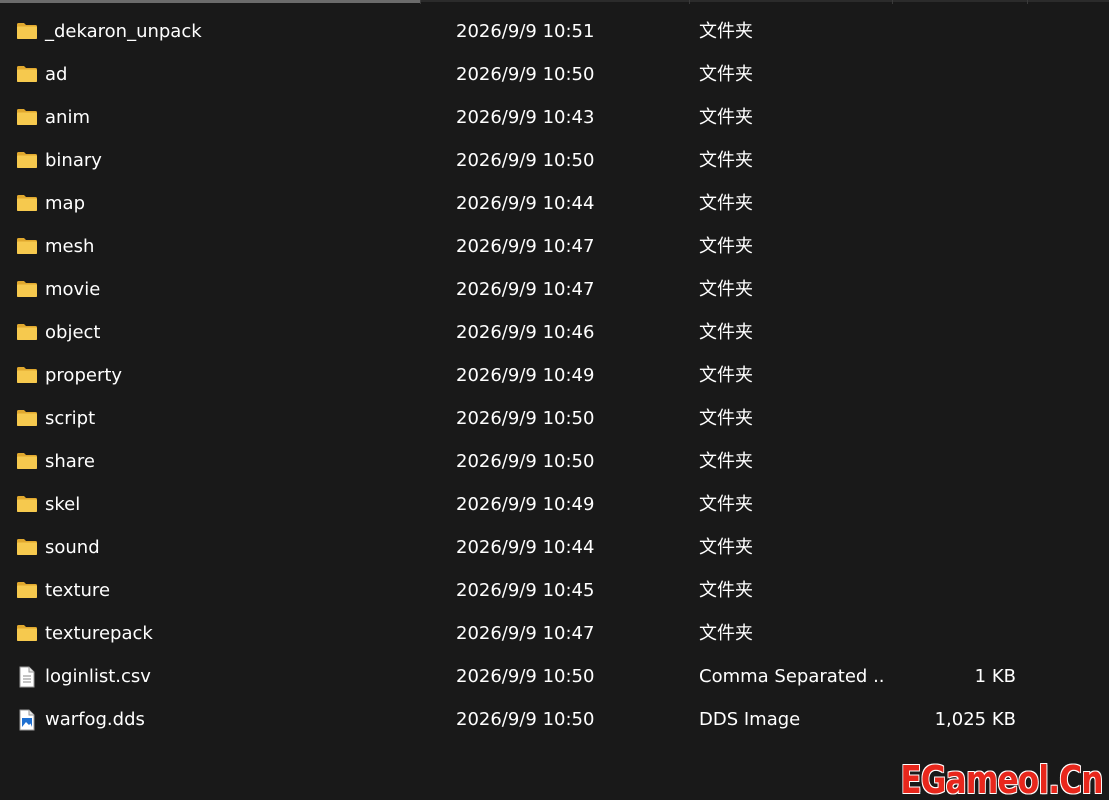 The height and width of the screenshot is (800, 1109). I want to click on file-name: mesh, so click(70, 246).